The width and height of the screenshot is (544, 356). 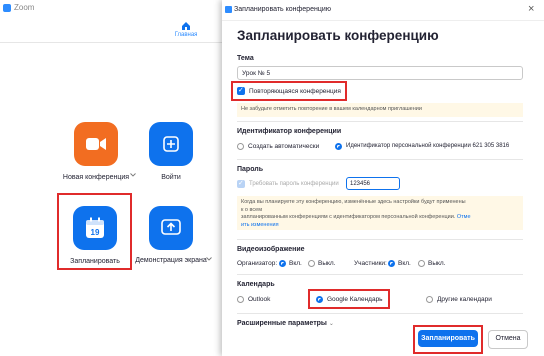 What do you see at coordinates (295, 263) in the screenshot?
I see `host-video-on-label: Вкл.` at bounding box center [295, 263].